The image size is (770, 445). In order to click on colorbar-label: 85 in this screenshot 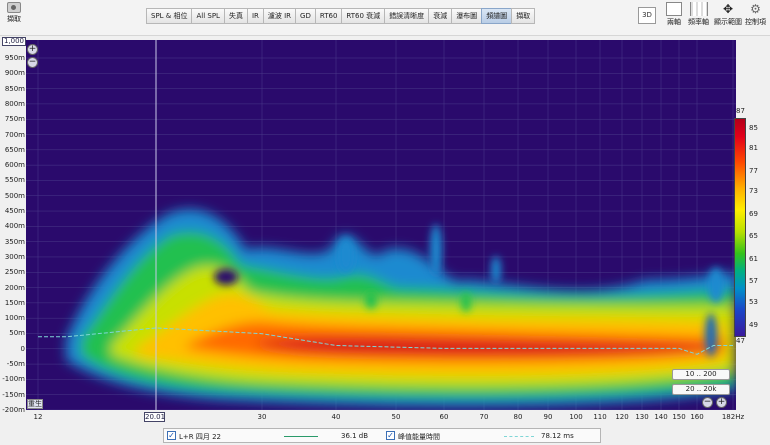, I will do `click(753, 128)`.